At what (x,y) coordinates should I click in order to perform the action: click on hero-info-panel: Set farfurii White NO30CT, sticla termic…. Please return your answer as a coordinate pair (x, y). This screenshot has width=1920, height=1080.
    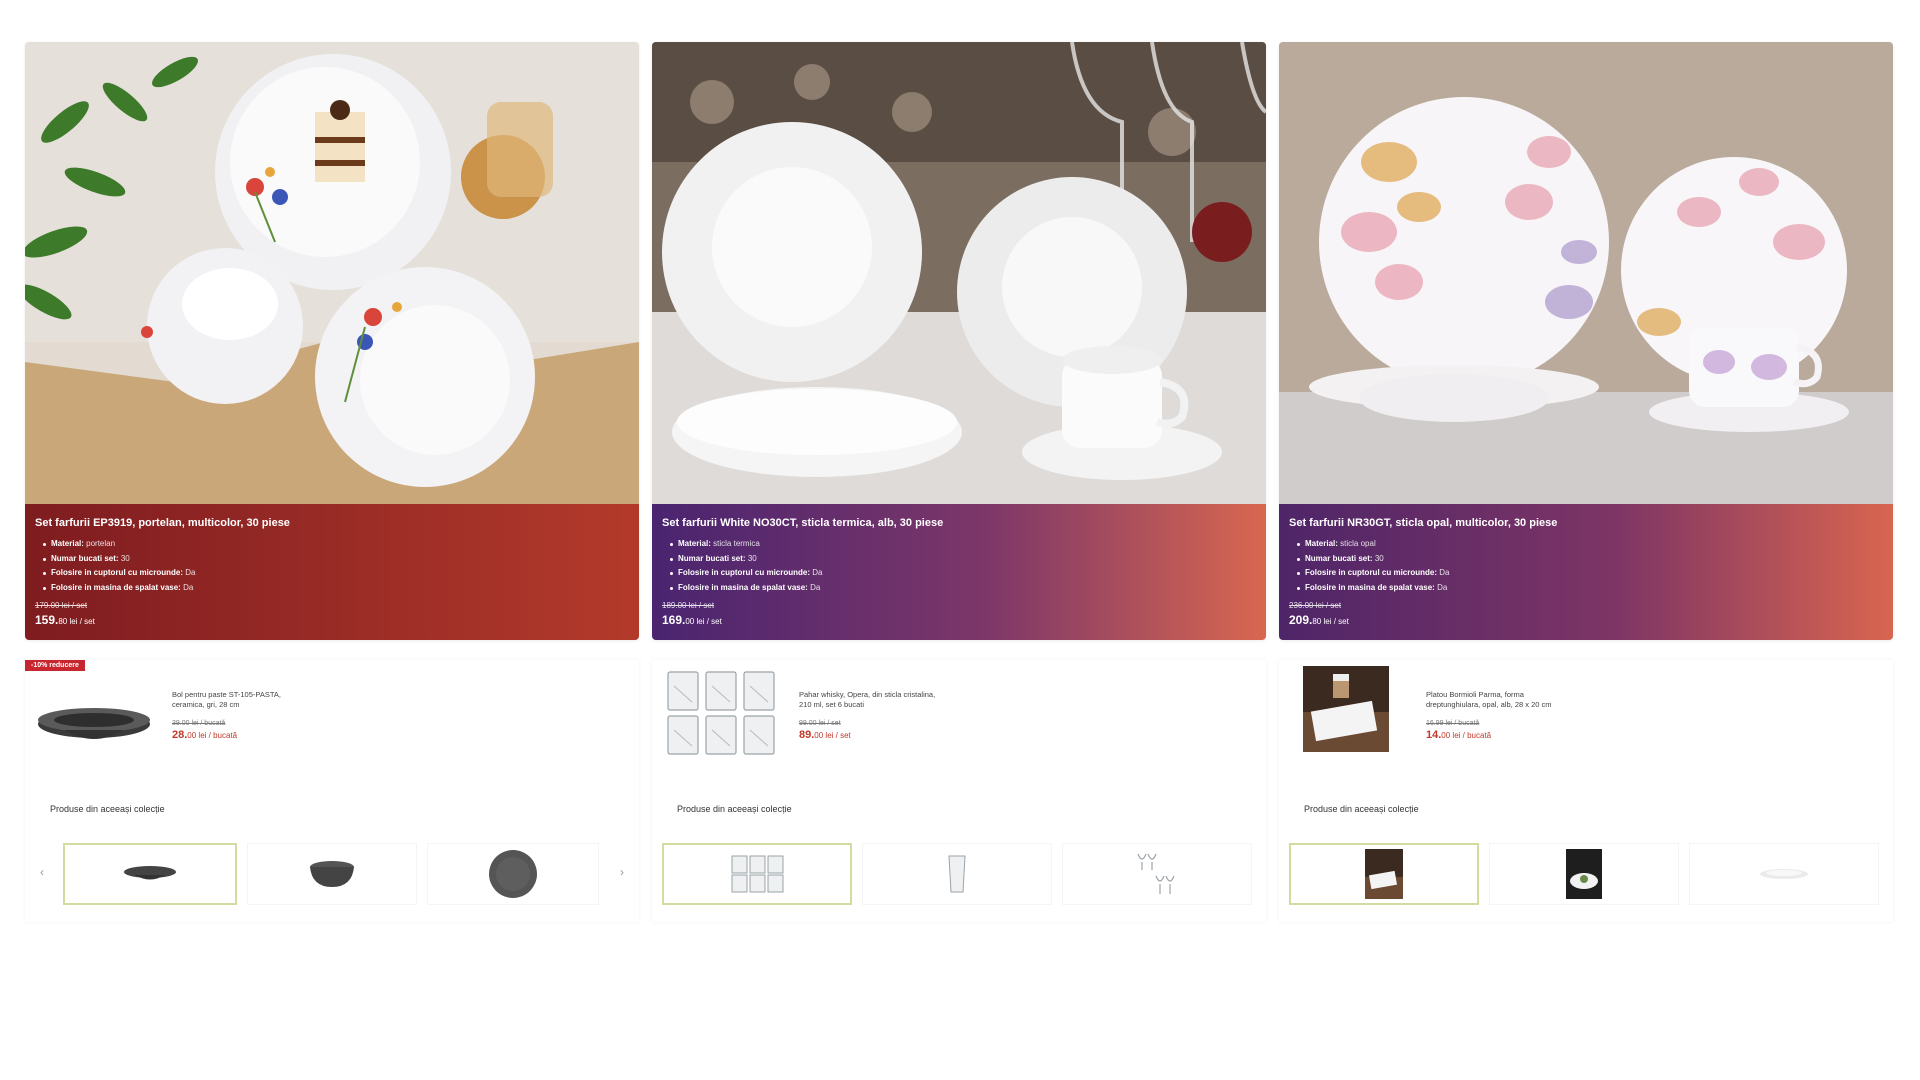
    Looking at the image, I should click on (959, 572).